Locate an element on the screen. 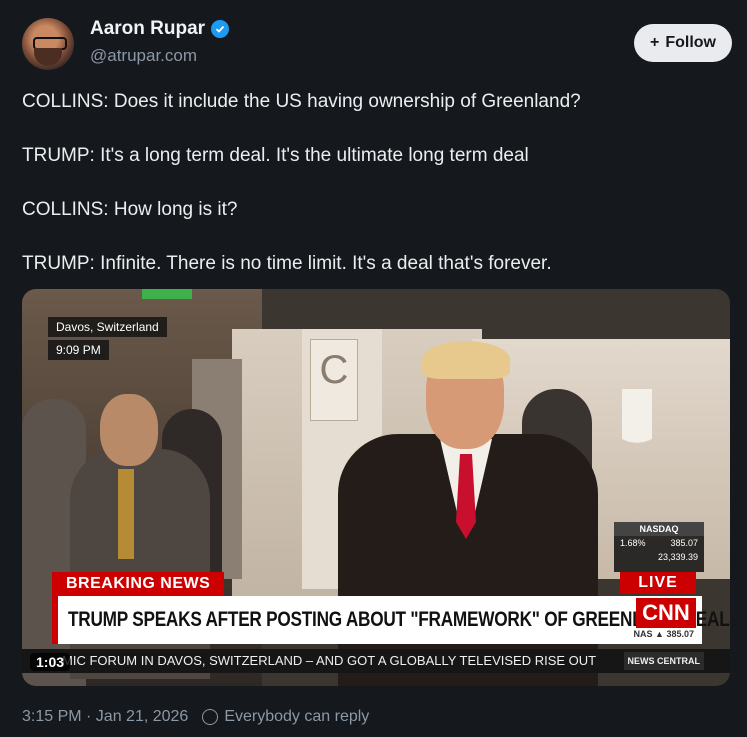 The image size is (747, 737). plus-icon: + is located at coordinates (655, 42).